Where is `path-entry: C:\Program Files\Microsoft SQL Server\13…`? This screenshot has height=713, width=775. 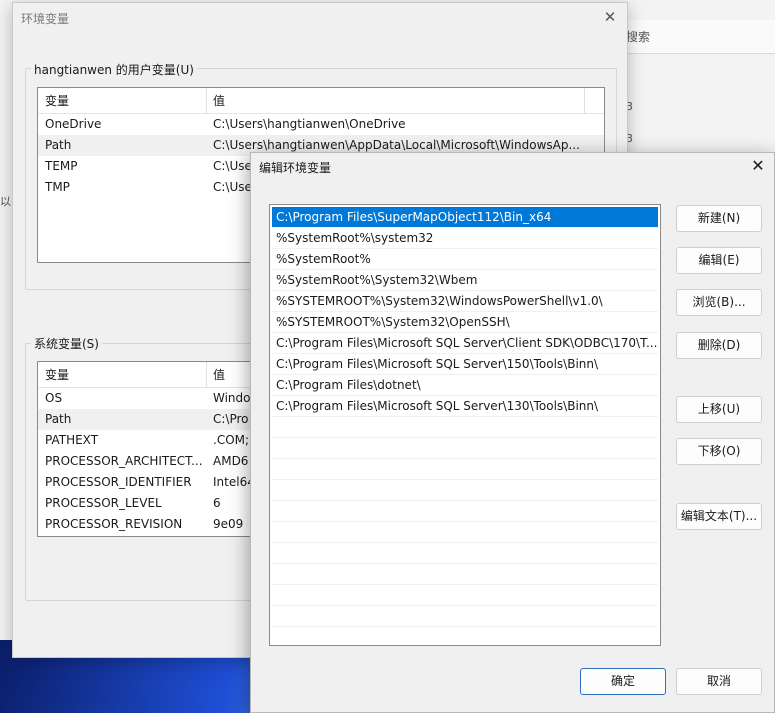
path-entry: C:\Program Files\Microsoft SQL Server\13… is located at coordinates (465, 406).